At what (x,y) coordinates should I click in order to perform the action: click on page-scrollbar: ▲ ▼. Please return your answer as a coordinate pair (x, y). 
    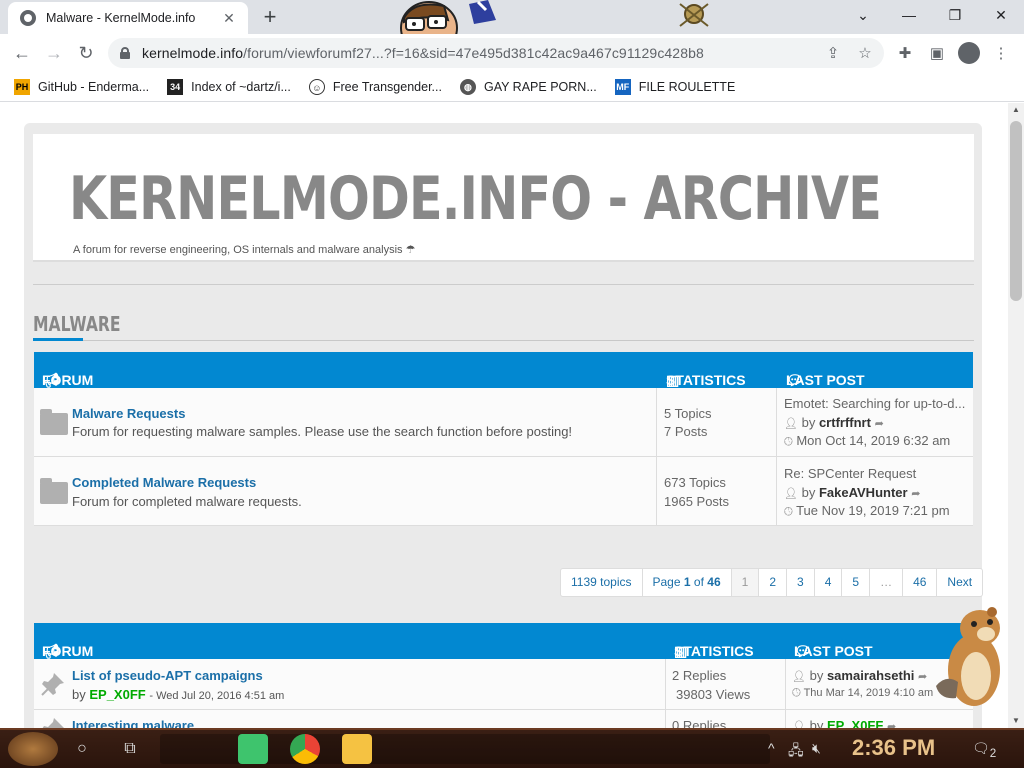
    Looking at the image, I should click on (1016, 415).